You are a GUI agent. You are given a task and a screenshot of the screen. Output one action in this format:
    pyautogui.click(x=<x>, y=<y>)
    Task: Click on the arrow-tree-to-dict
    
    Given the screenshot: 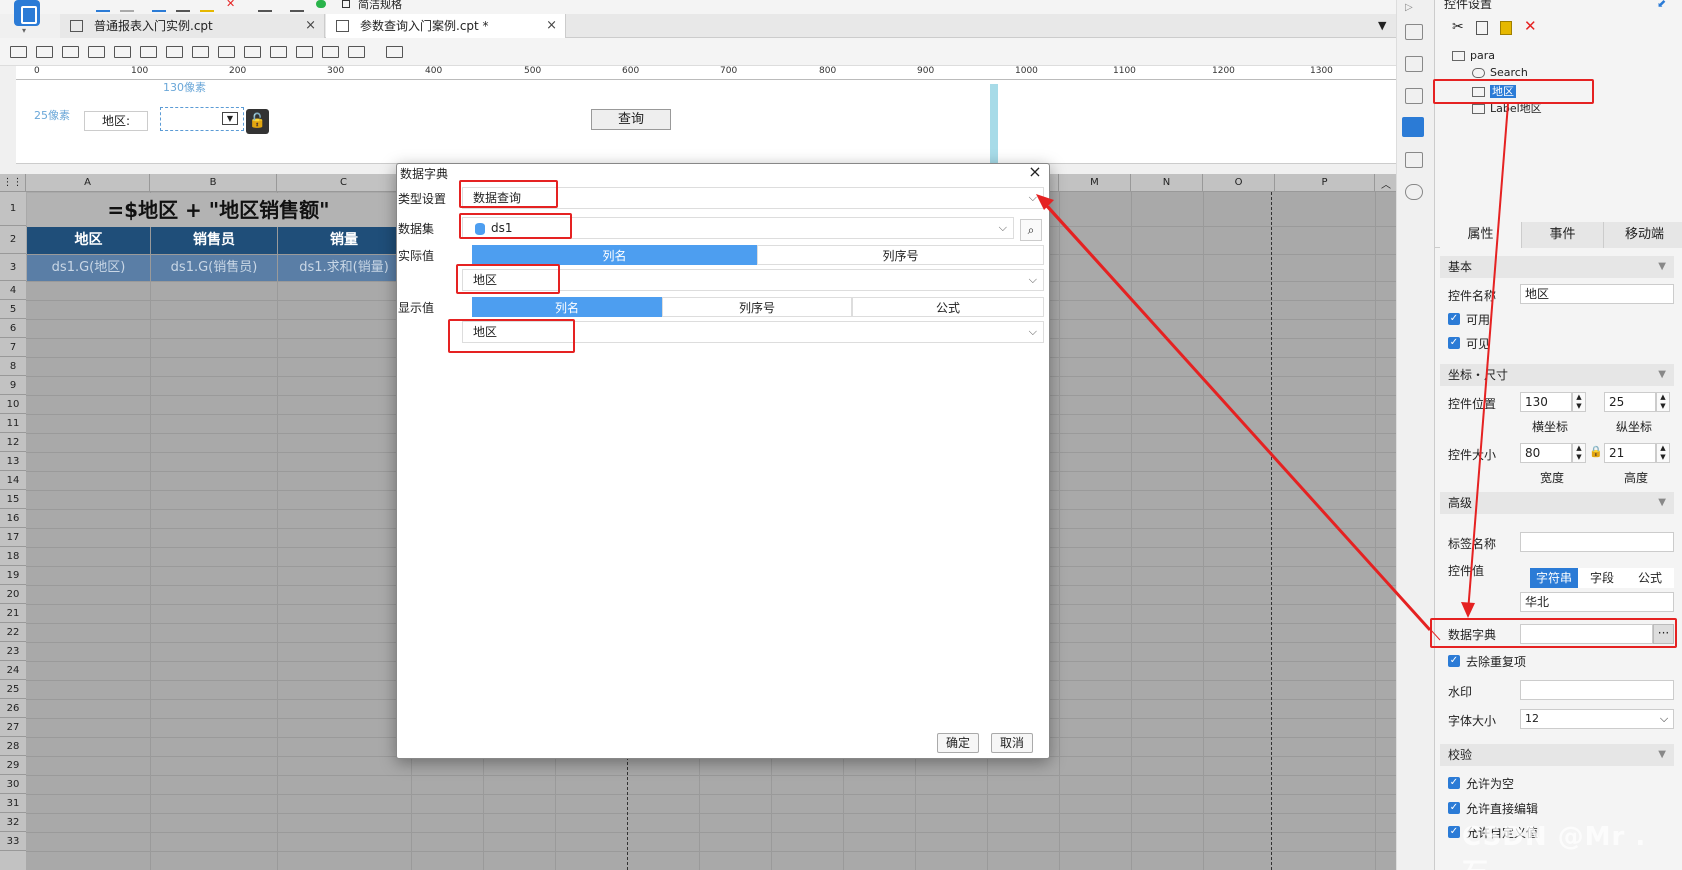 What is the action you would take?
    pyautogui.click(x=1488, y=358)
    